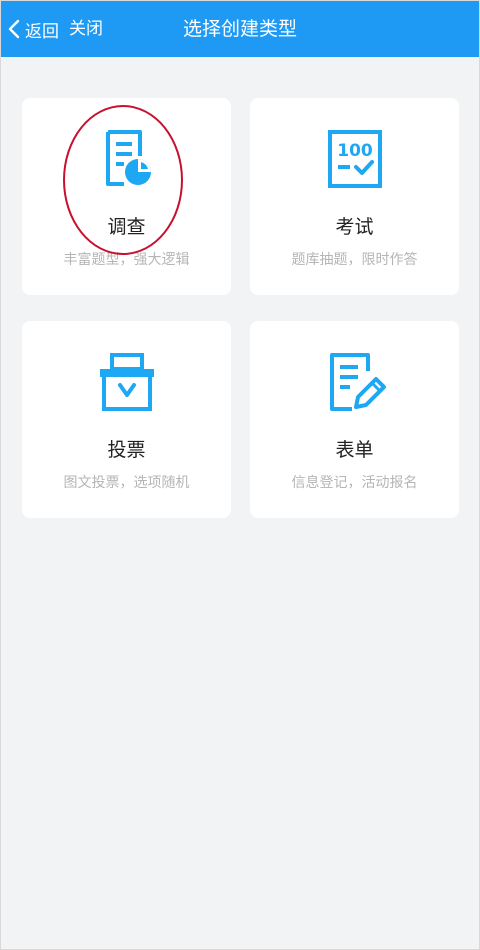 The width and height of the screenshot is (480, 950). Describe the element at coordinates (354, 419) in the screenshot. I see `form-card: 表单 信息登记，活动报名` at that location.